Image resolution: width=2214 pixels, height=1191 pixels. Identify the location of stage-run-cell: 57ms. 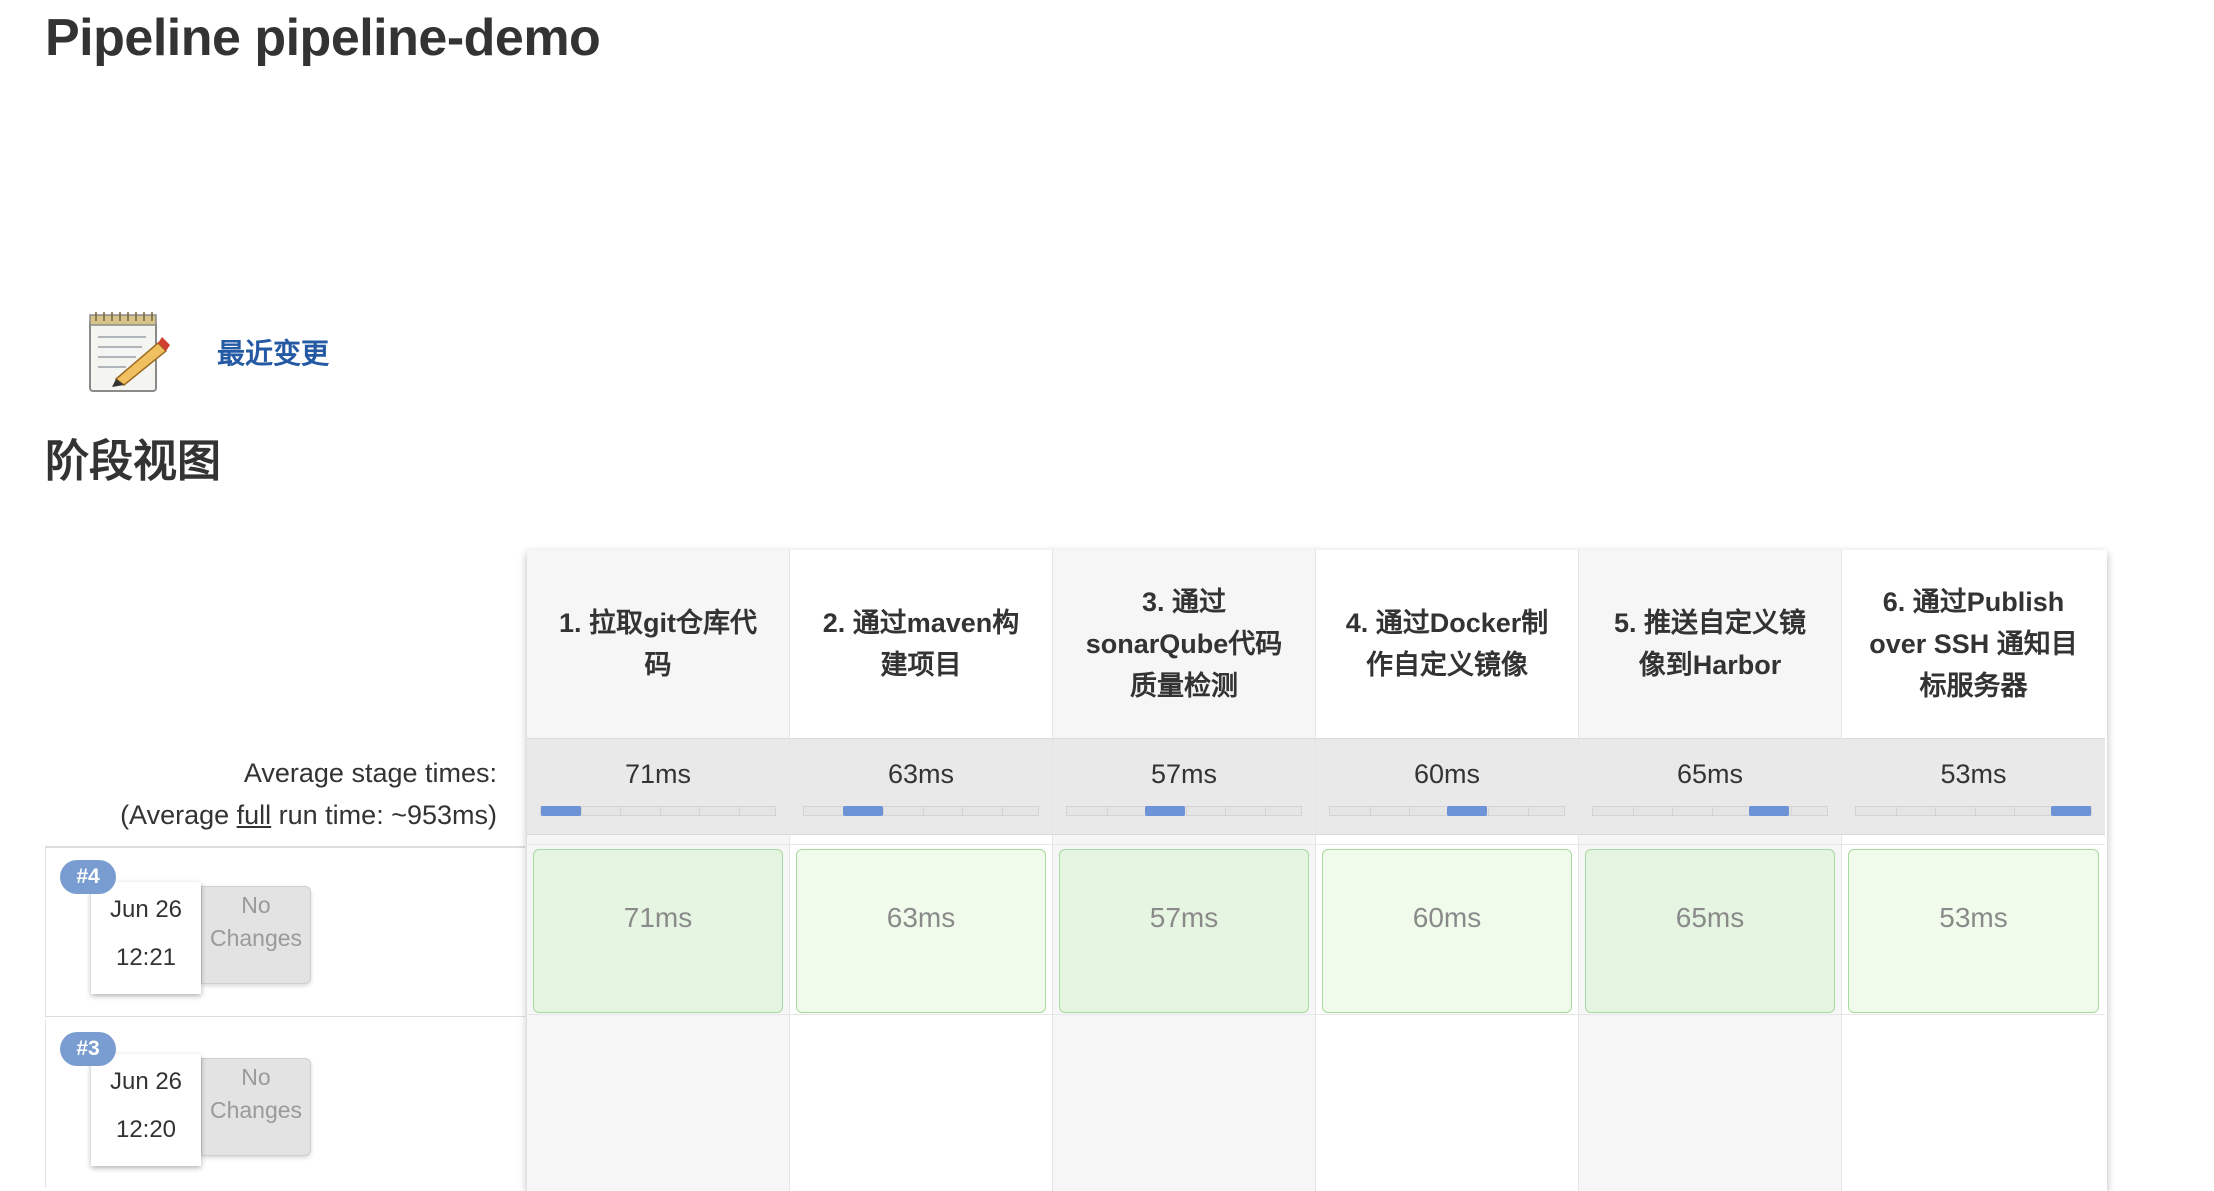
(1184, 931).